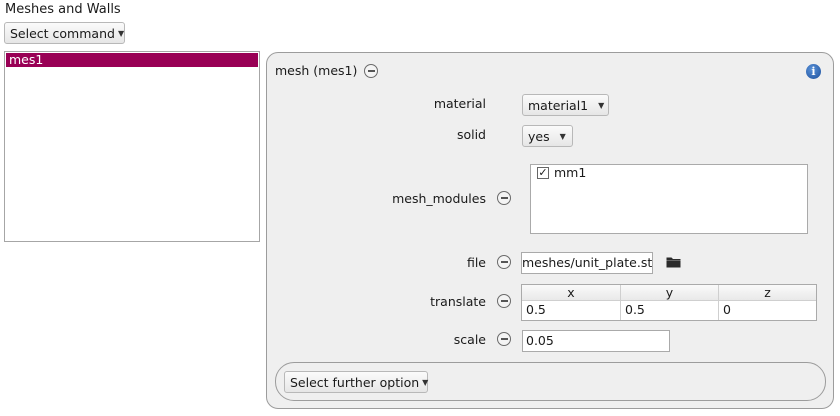  I want to click on material-dropdown: material1 ▼, so click(565, 105).